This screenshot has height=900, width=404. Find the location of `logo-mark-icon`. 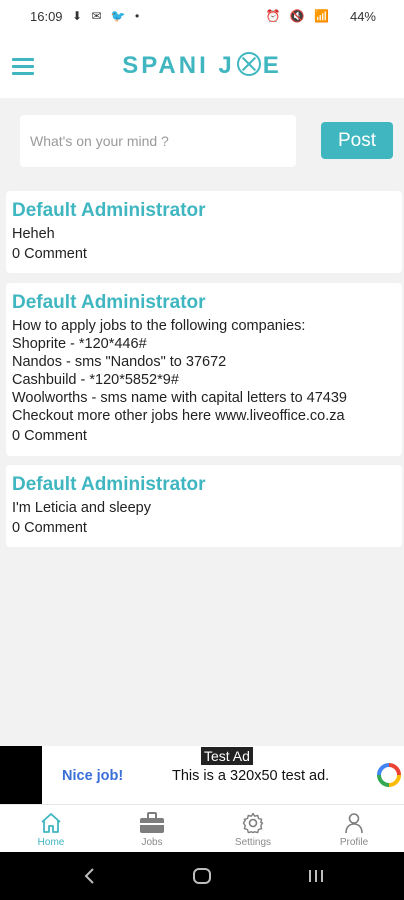

logo-mark-icon is located at coordinates (248, 64).